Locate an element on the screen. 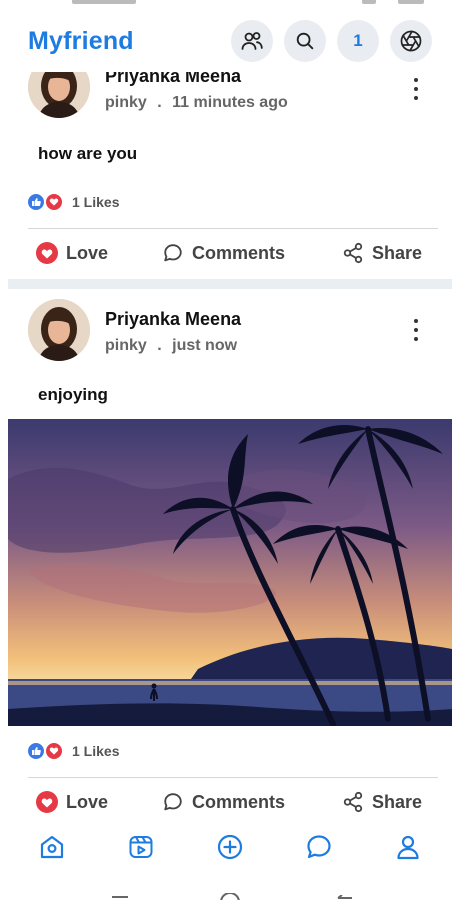 This screenshot has height=900, width=460. nav-add-post is located at coordinates (230, 847).